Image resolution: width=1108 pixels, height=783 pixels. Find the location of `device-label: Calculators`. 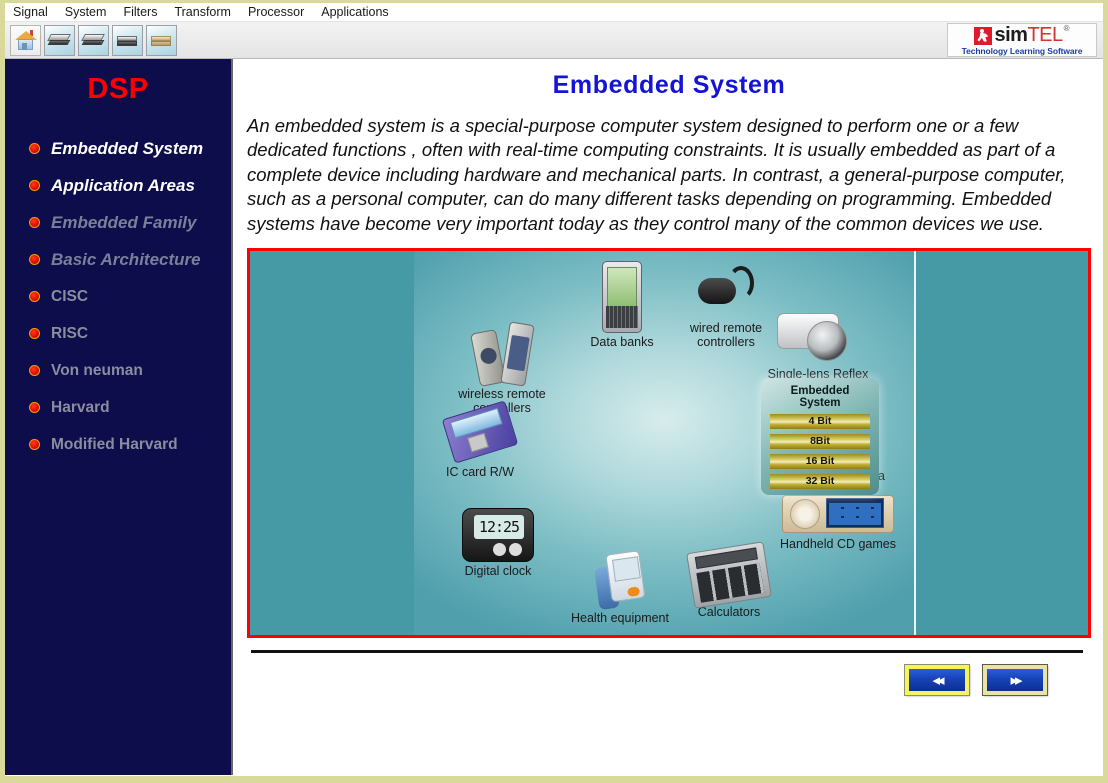

device-label: Calculators is located at coordinates (729, 612).